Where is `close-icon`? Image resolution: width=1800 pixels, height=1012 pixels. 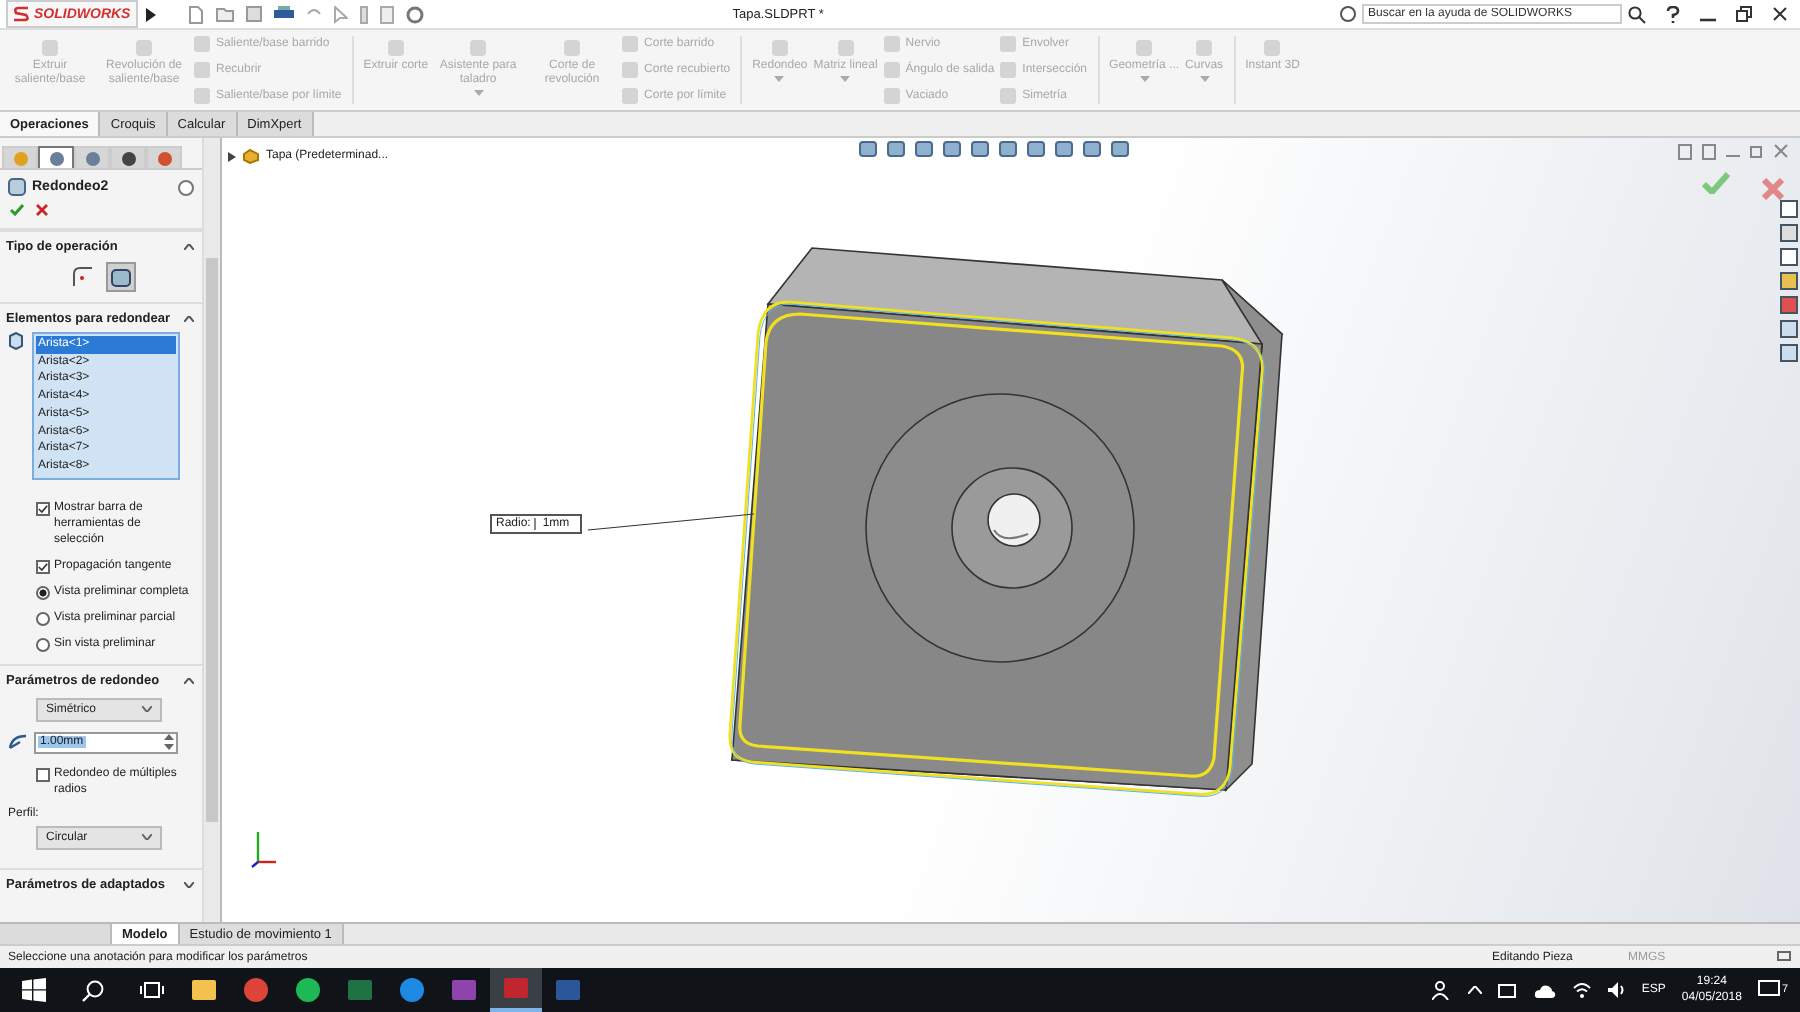
close-icon is located at coordinates (1780, 14).